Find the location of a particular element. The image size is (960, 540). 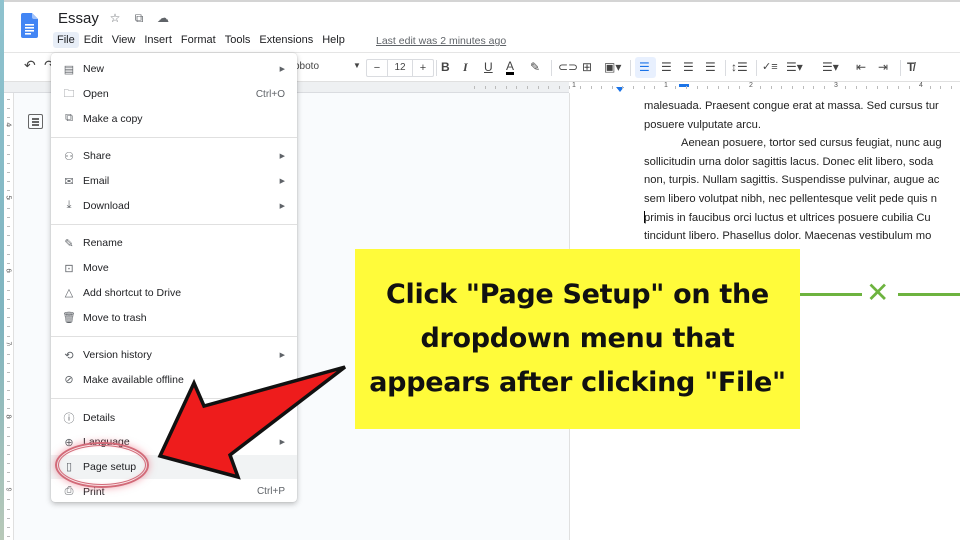

menu-edit: Edit is located at coordinates (93, 40).